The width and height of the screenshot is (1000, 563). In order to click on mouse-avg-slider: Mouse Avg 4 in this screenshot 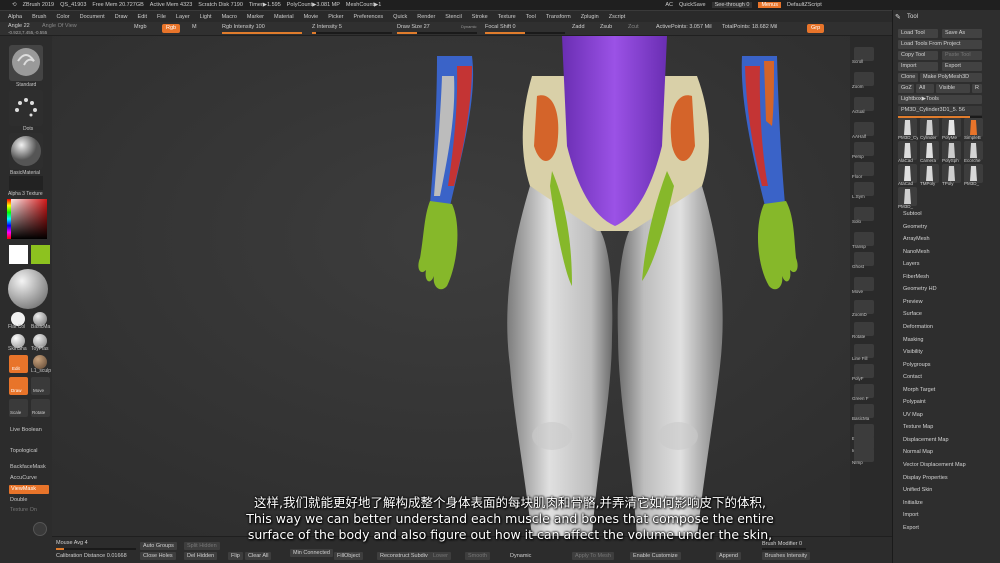, I will do `click(72, 543)`.